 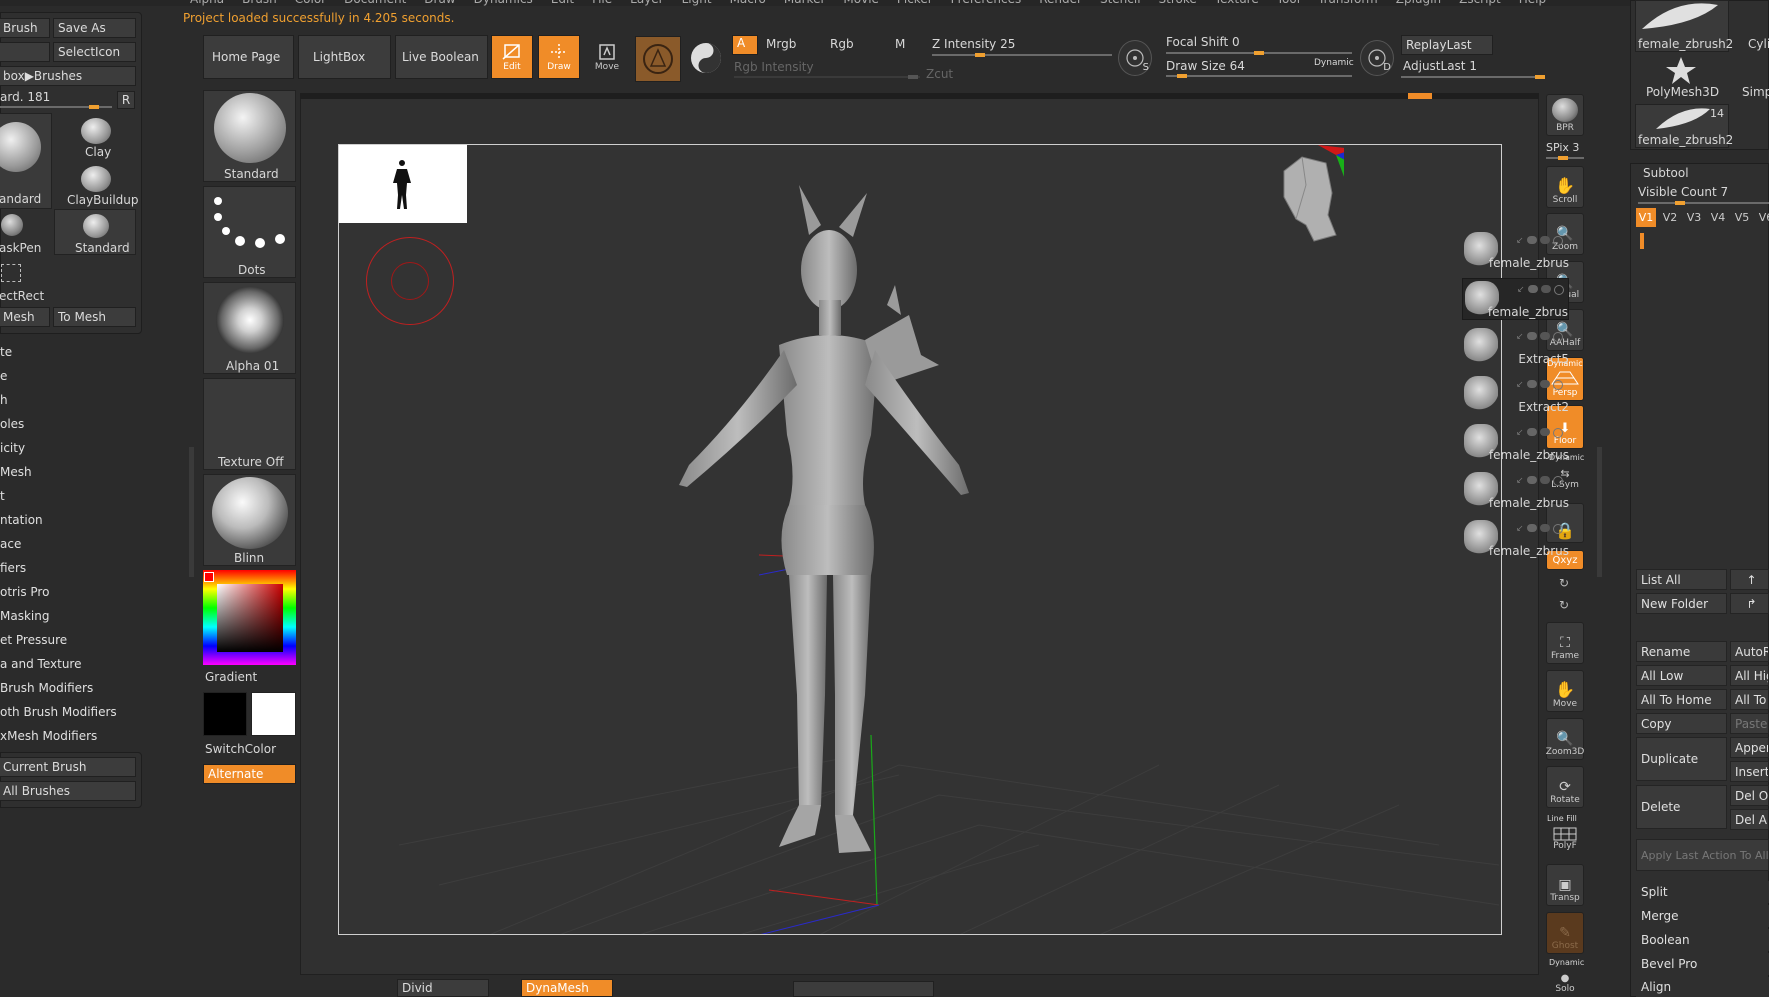 I want to click on transp-button: ▣ Transp, so click(x=1565, y=885).